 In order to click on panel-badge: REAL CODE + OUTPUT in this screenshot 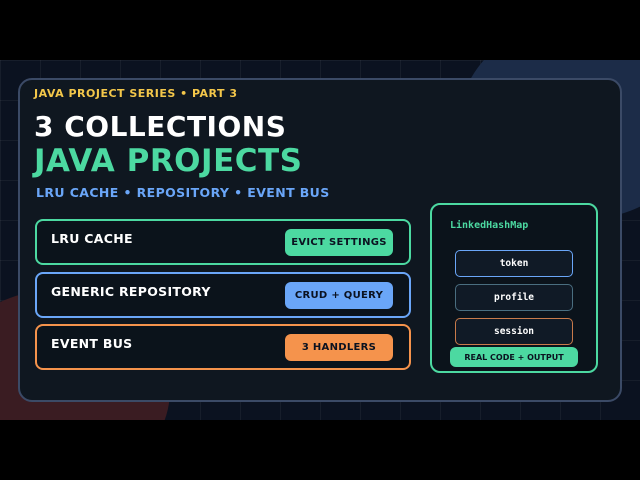, I will do `click(514, 357)`.